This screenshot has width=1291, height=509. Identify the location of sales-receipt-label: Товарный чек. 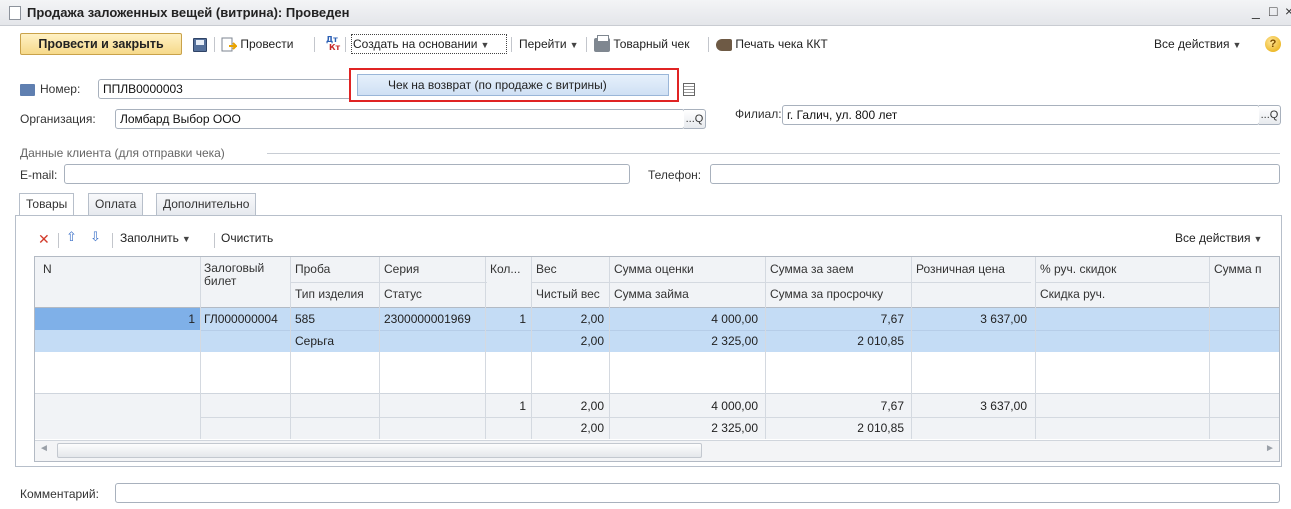
(651, 44).